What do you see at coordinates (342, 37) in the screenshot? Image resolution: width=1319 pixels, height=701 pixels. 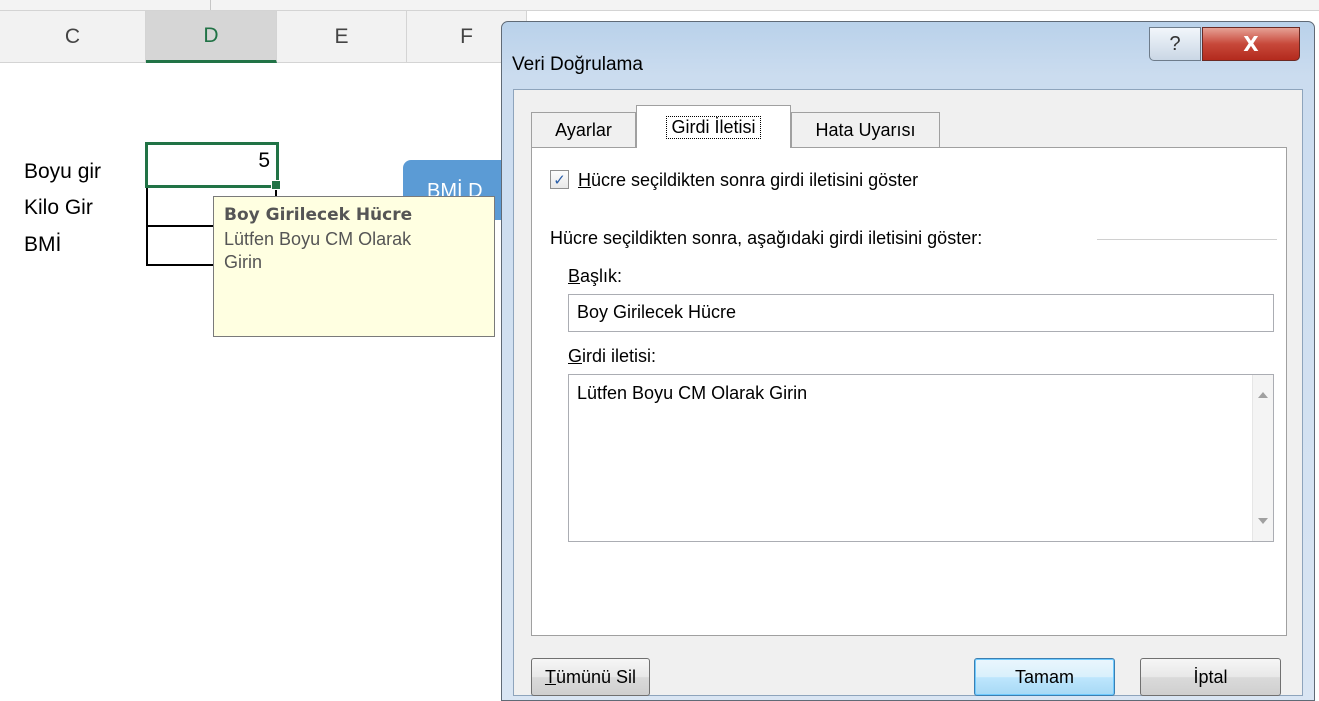 I see `column-header-e: E` at bounding box center [342, 37].